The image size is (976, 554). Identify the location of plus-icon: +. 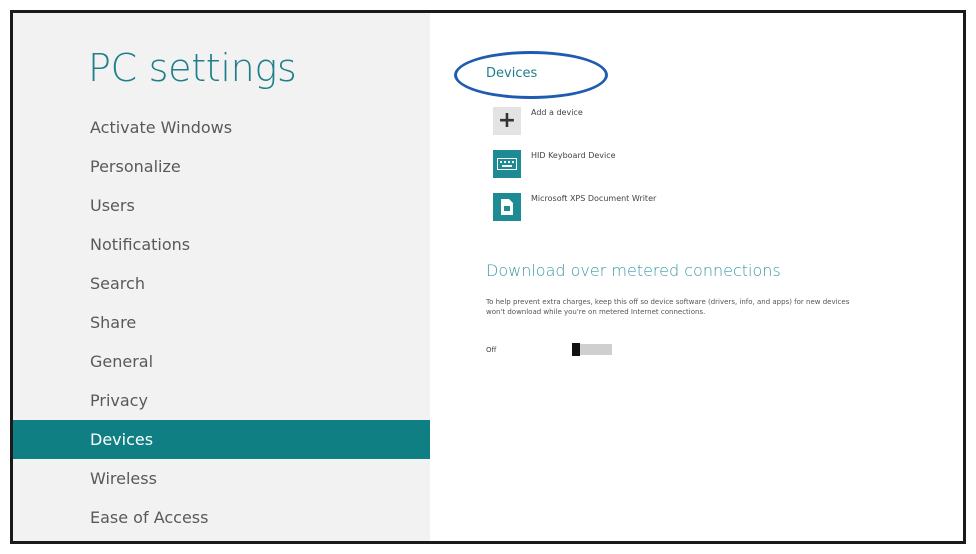
(507, 121).